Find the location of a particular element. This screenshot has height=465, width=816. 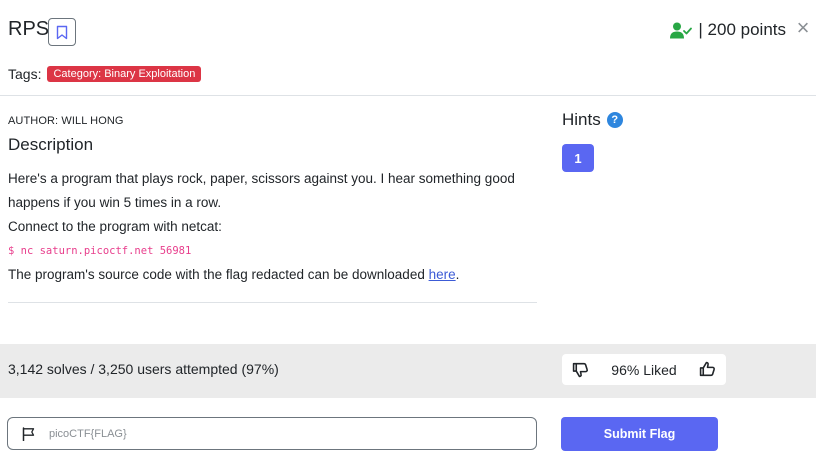

download-link: here is located at coordinates (442, 274).